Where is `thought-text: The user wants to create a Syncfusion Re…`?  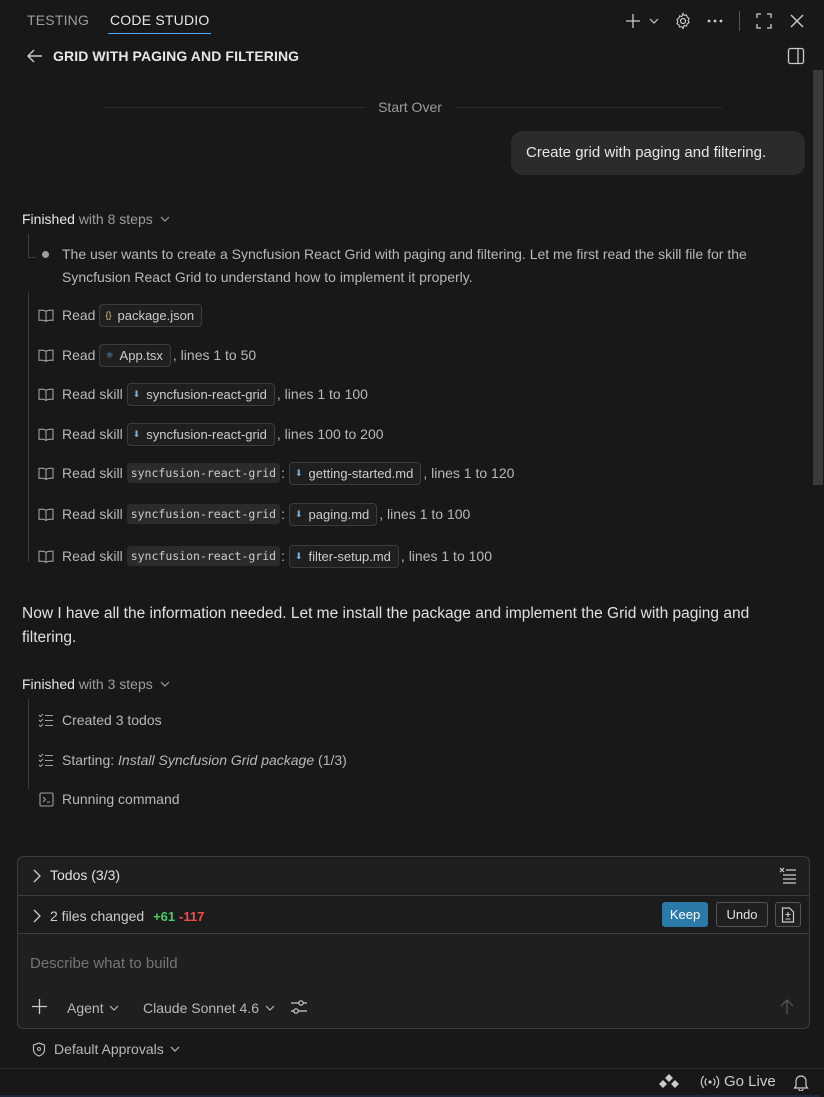
thought-text: The user wants to create a Syncfusion Re… is located at coordinates (404, 265).